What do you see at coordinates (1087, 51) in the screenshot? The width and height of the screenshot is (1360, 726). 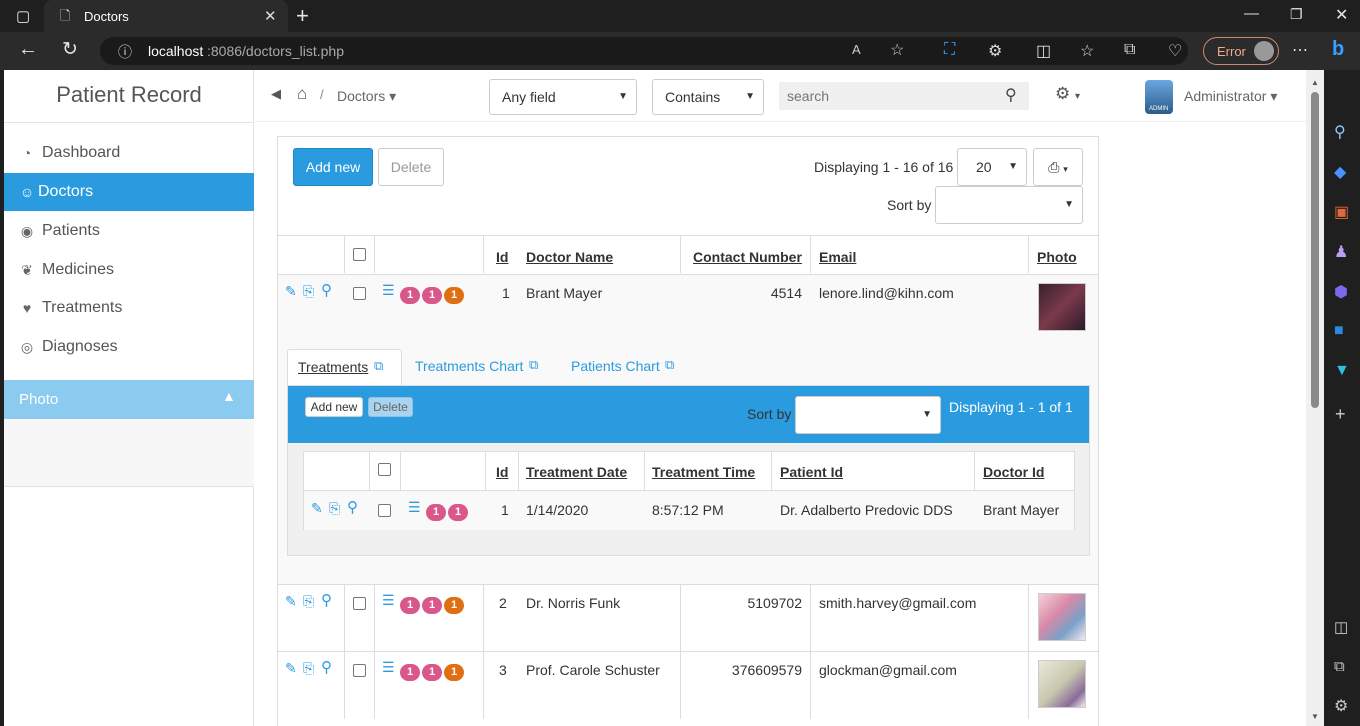 I see `favorites-icon: ☆` at bounding box center [1087, 51].